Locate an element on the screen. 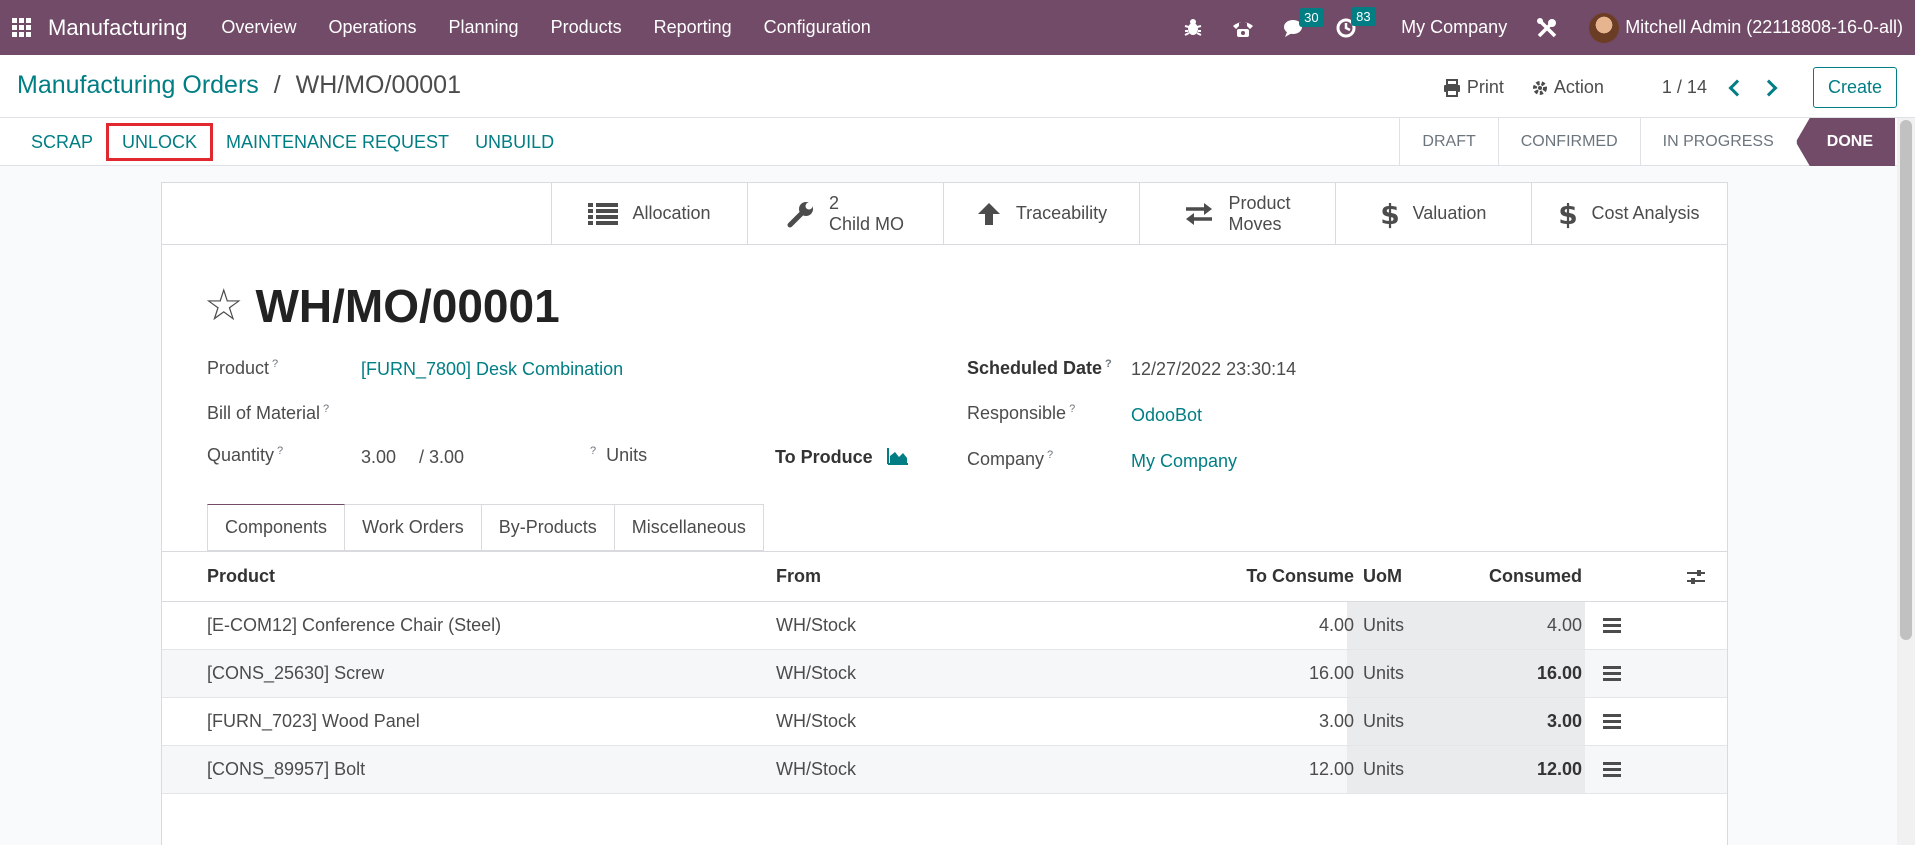 The width and height of the screenshot is (1915, 845). dollar-icon: $ is located at coordinates (1568, 214).